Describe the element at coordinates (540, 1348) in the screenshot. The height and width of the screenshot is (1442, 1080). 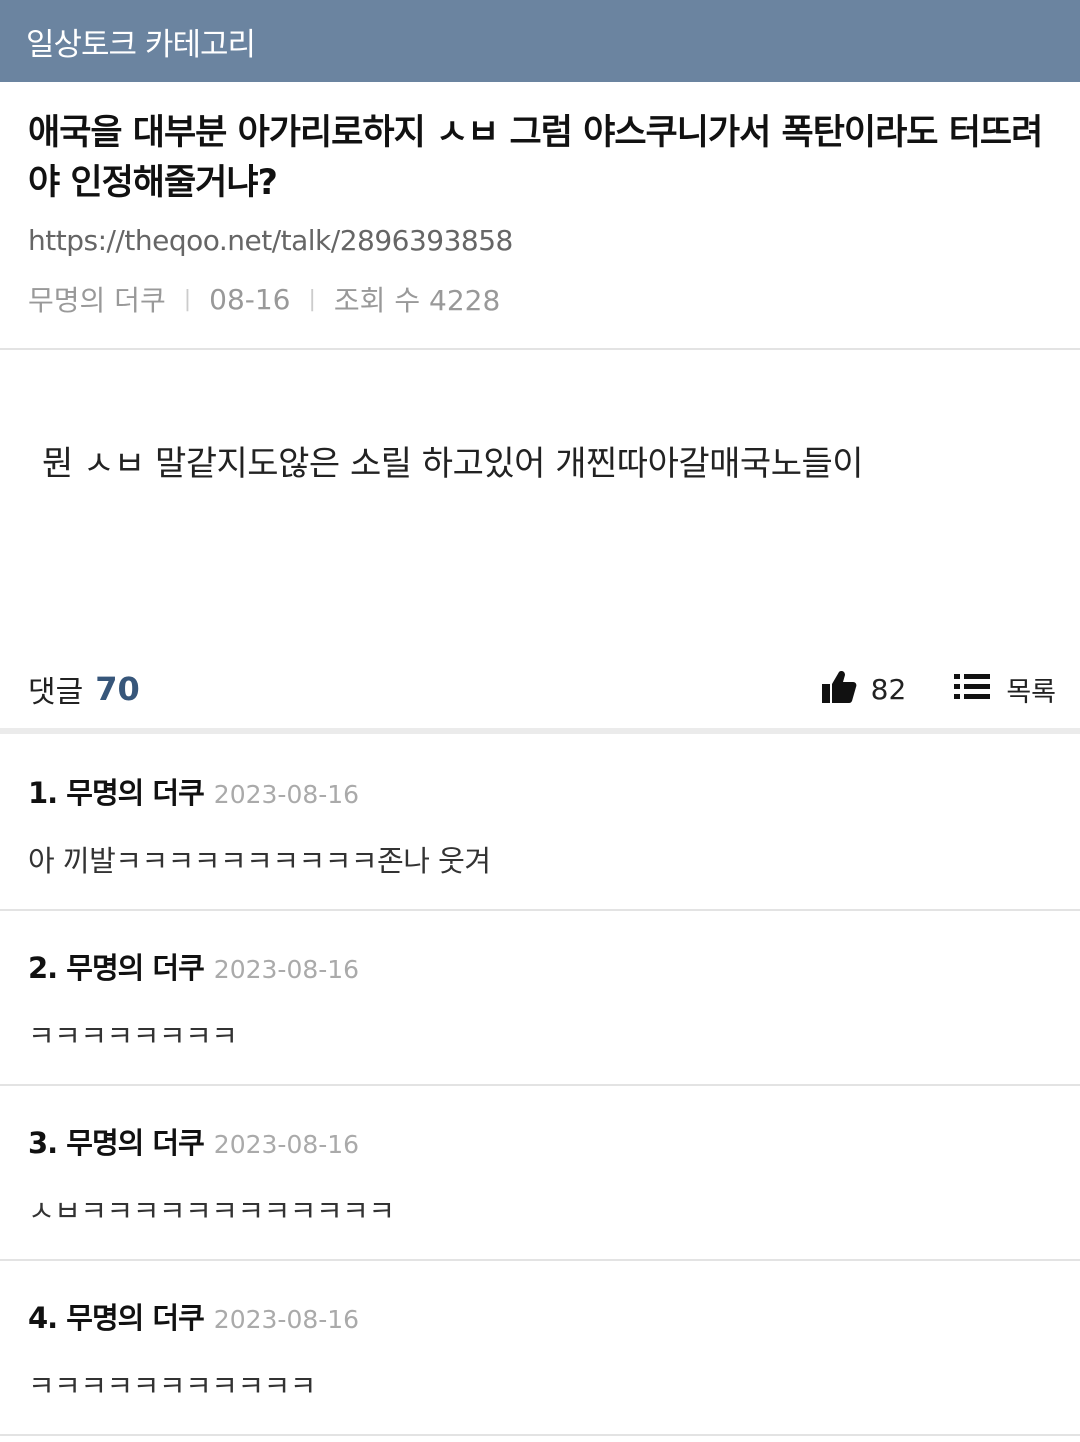
I see `comment-item: 4. 무명의 더쿠 2023-08-16 ㅋㅋㅋㅋㅋㅋㅋㅋㅋㅋㅋ` at that location.